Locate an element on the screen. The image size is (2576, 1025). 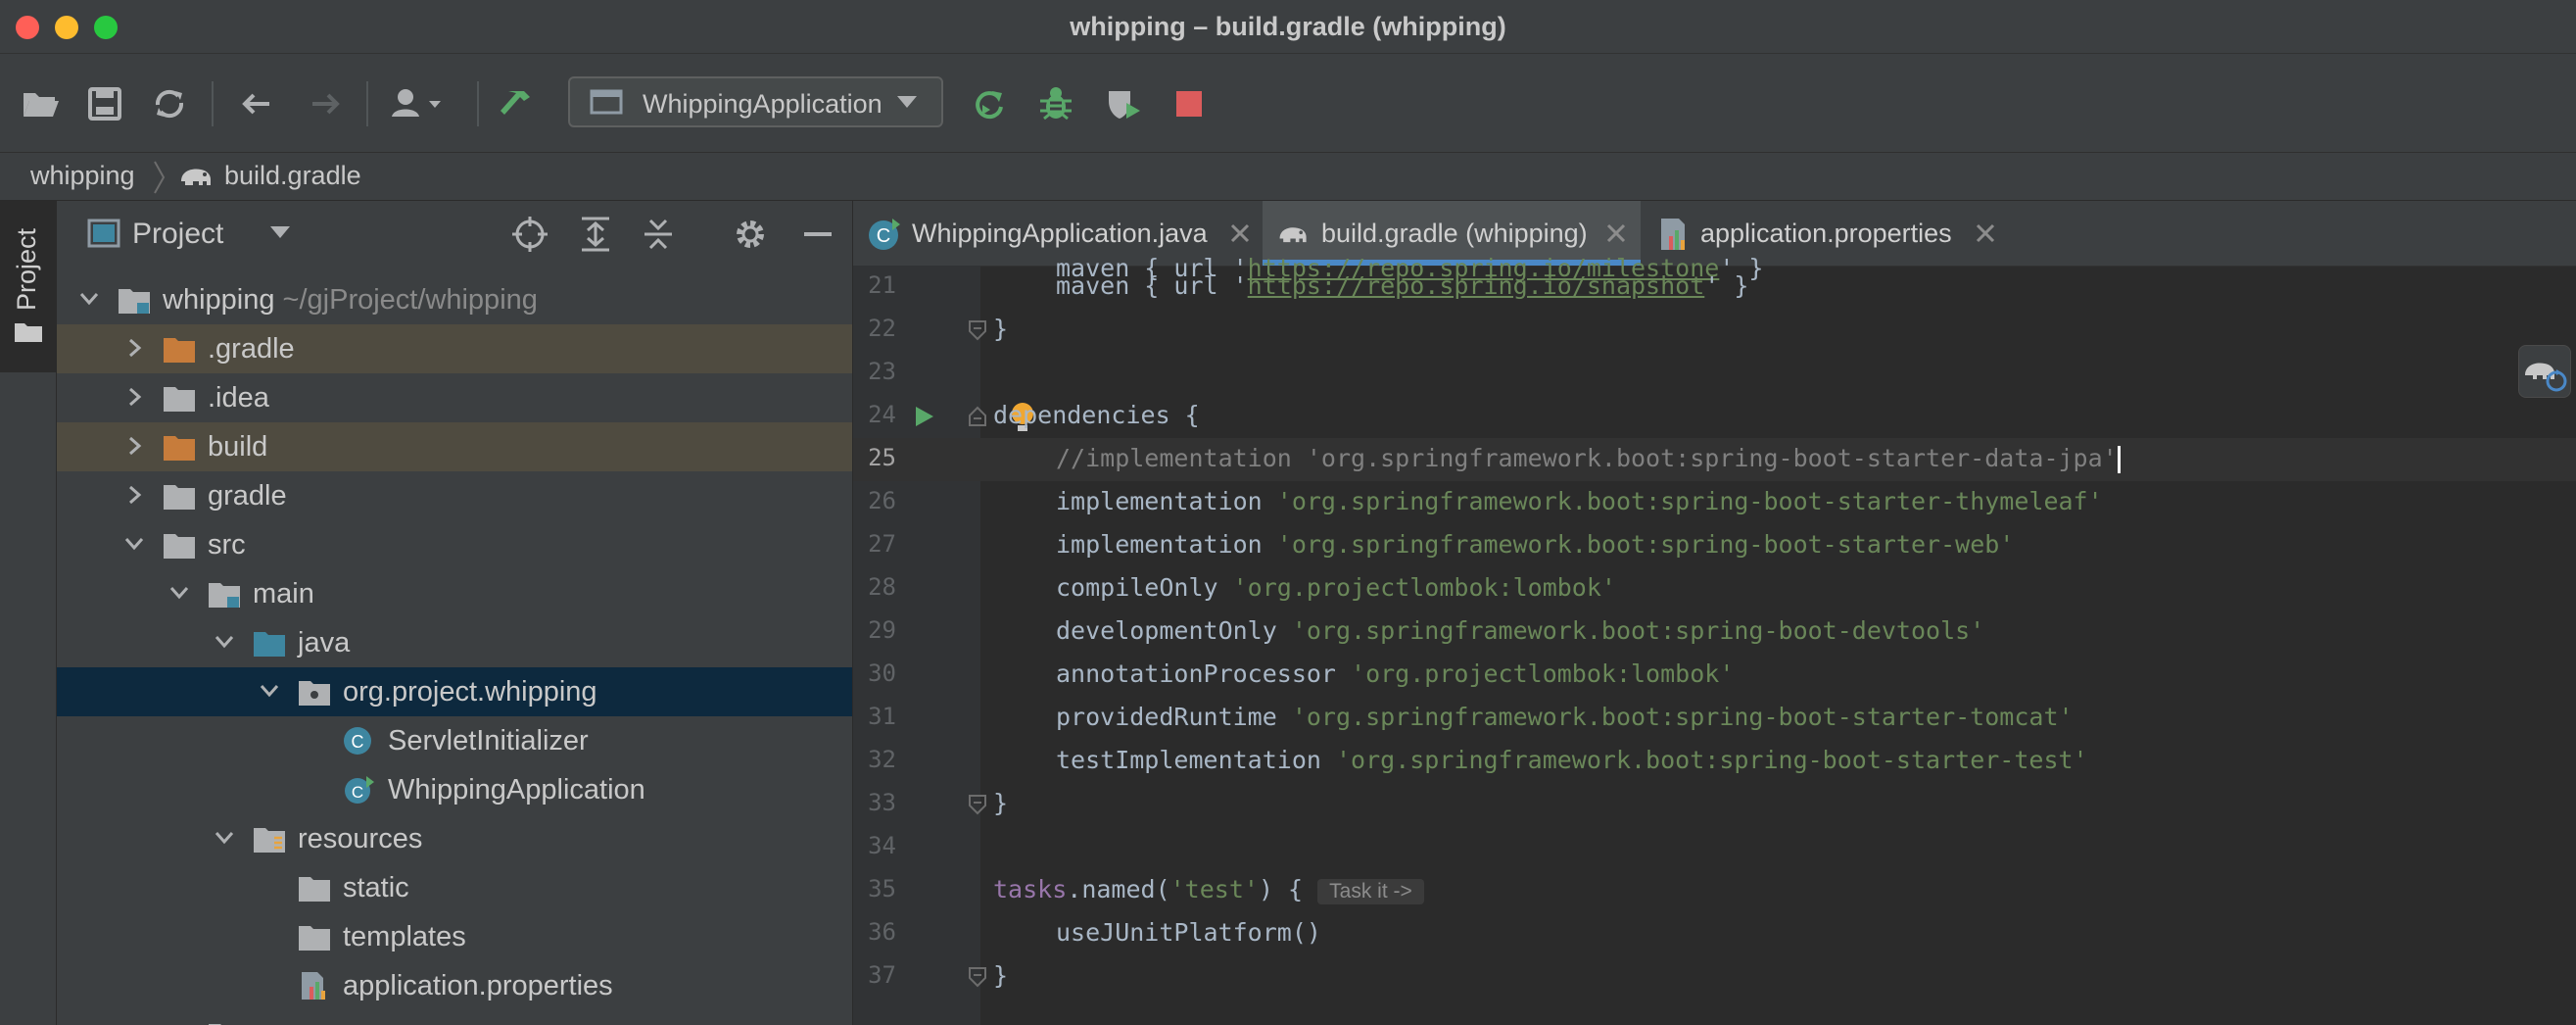
expand-all-icon is located at coordinates (595, 234).